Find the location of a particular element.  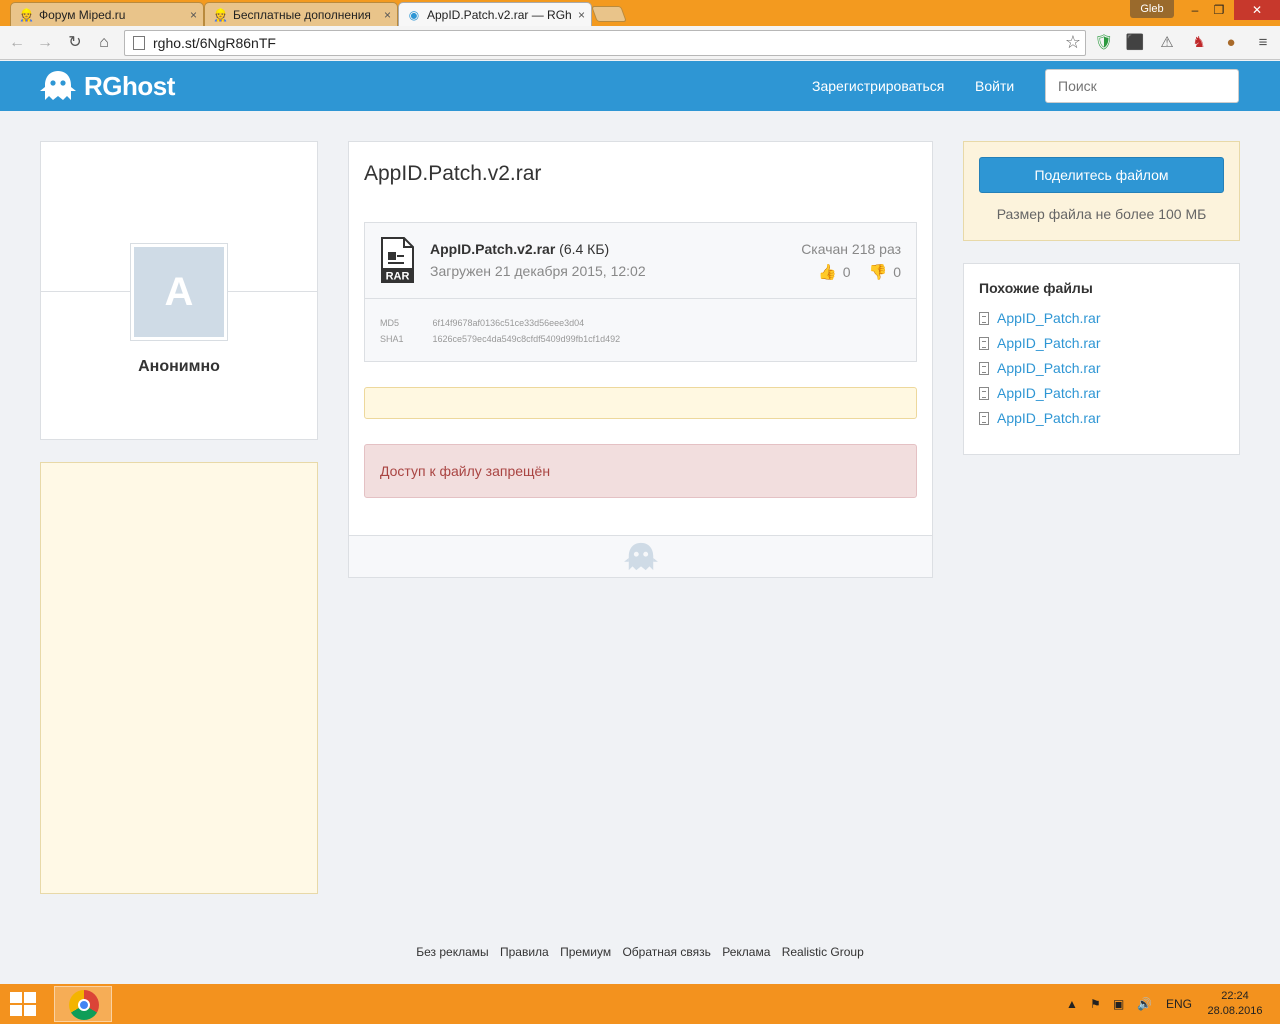

ghost-watermark-icon is located at coordinates (641, 556).